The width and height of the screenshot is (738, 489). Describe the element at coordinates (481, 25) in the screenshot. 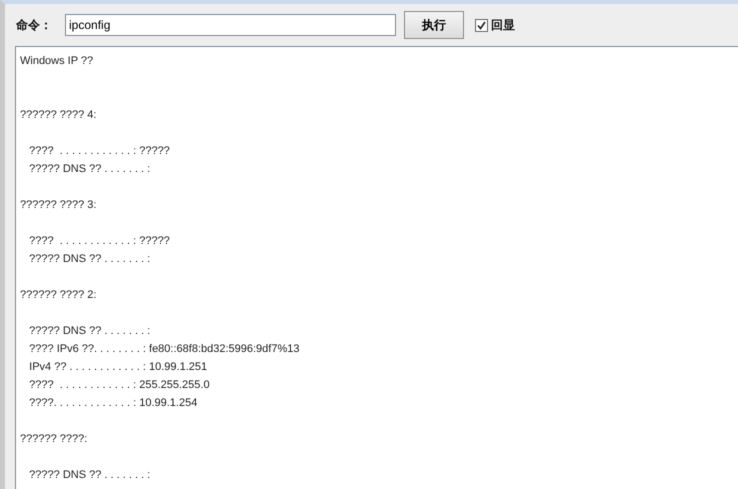

I see `echo-checkbox` at that location.